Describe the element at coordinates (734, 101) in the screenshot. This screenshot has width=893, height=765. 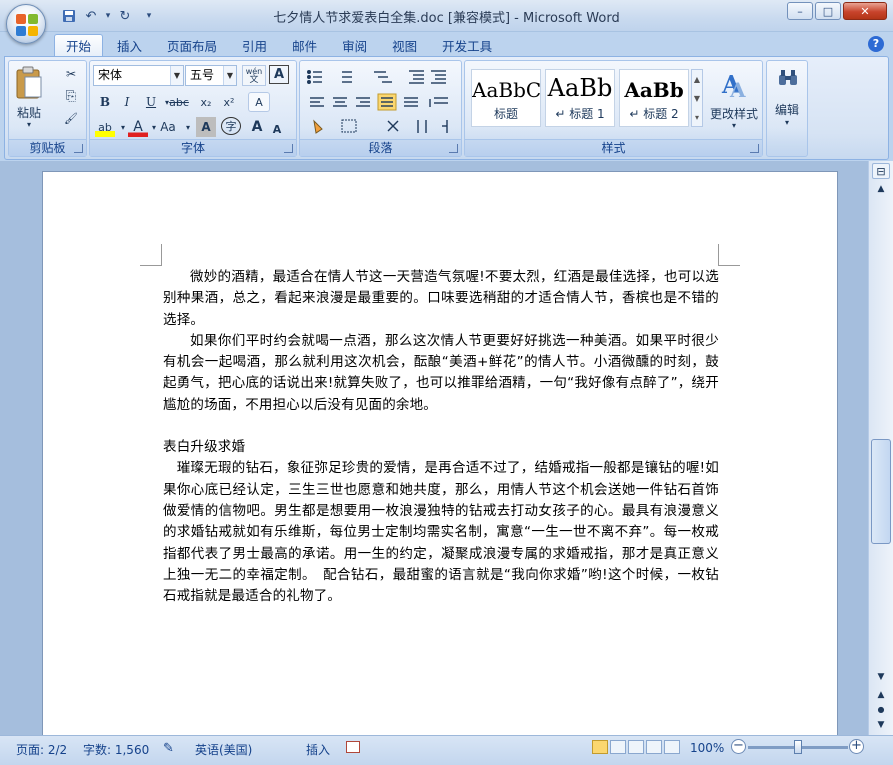
I see `change-styles-button: A A 更改样式 ▾` at that location.